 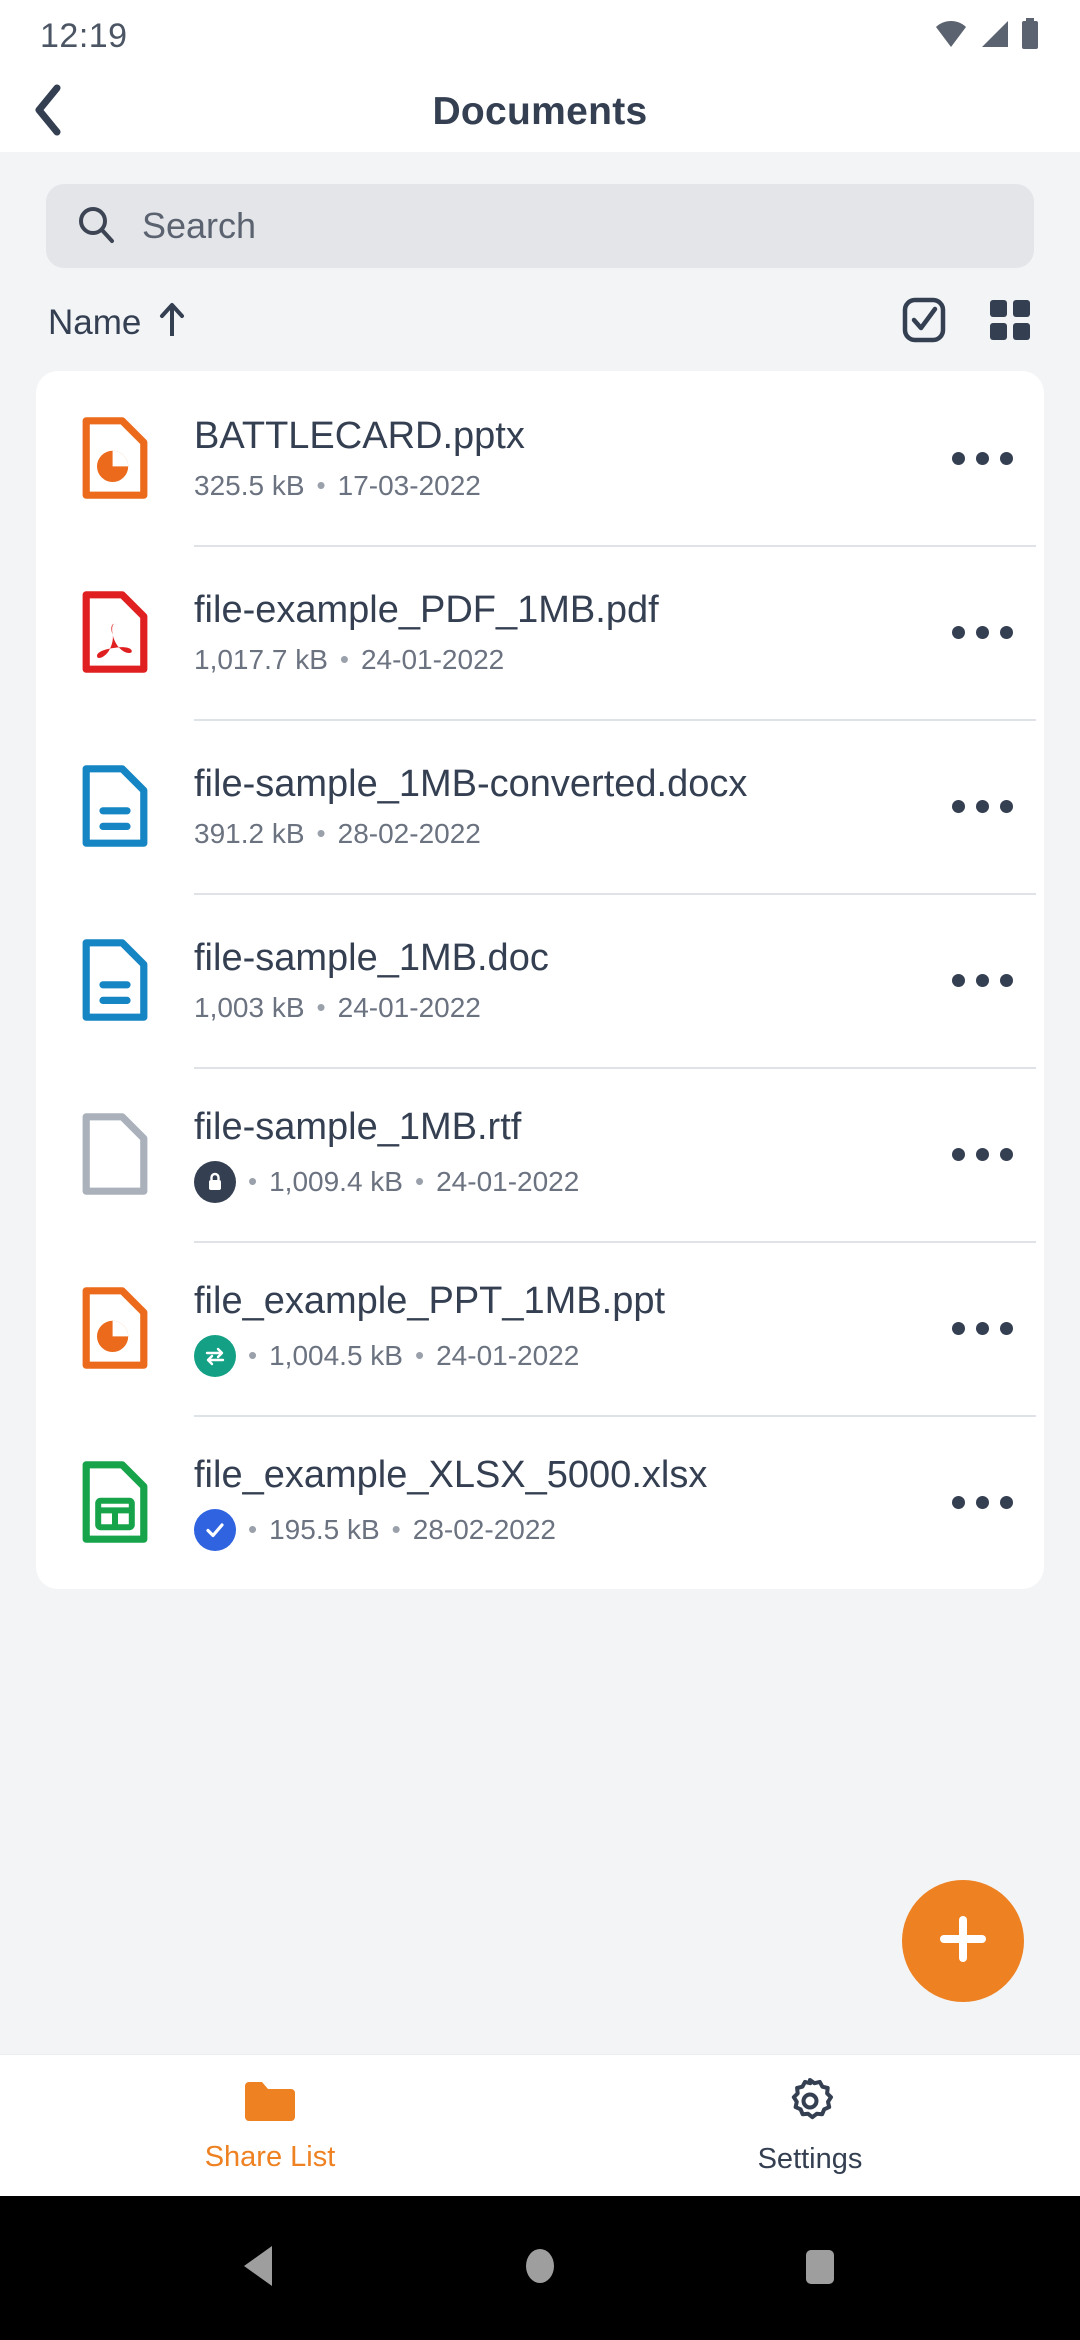 What do you see at coordinates (215, 1529) in the screenshot?
I see `check-badge-icon` at bounding box center [215, 1529].